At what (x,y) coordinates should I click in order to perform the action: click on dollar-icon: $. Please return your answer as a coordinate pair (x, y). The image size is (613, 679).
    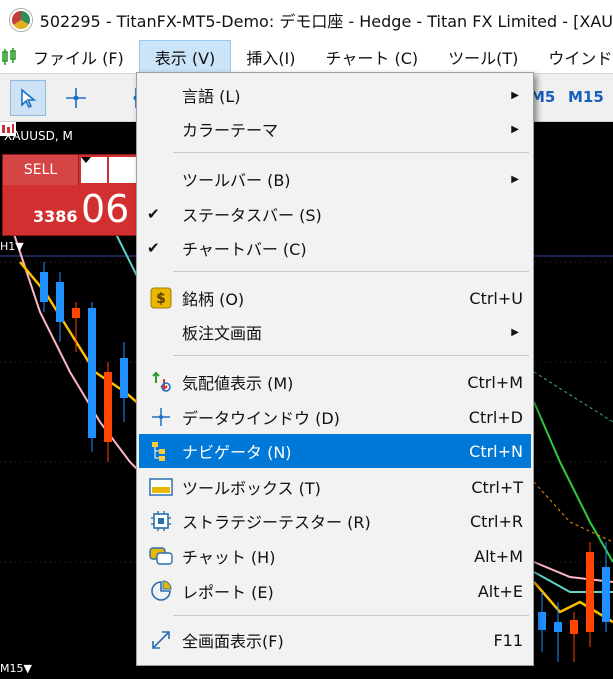
    Looking at the image, I should click on (161, 298).